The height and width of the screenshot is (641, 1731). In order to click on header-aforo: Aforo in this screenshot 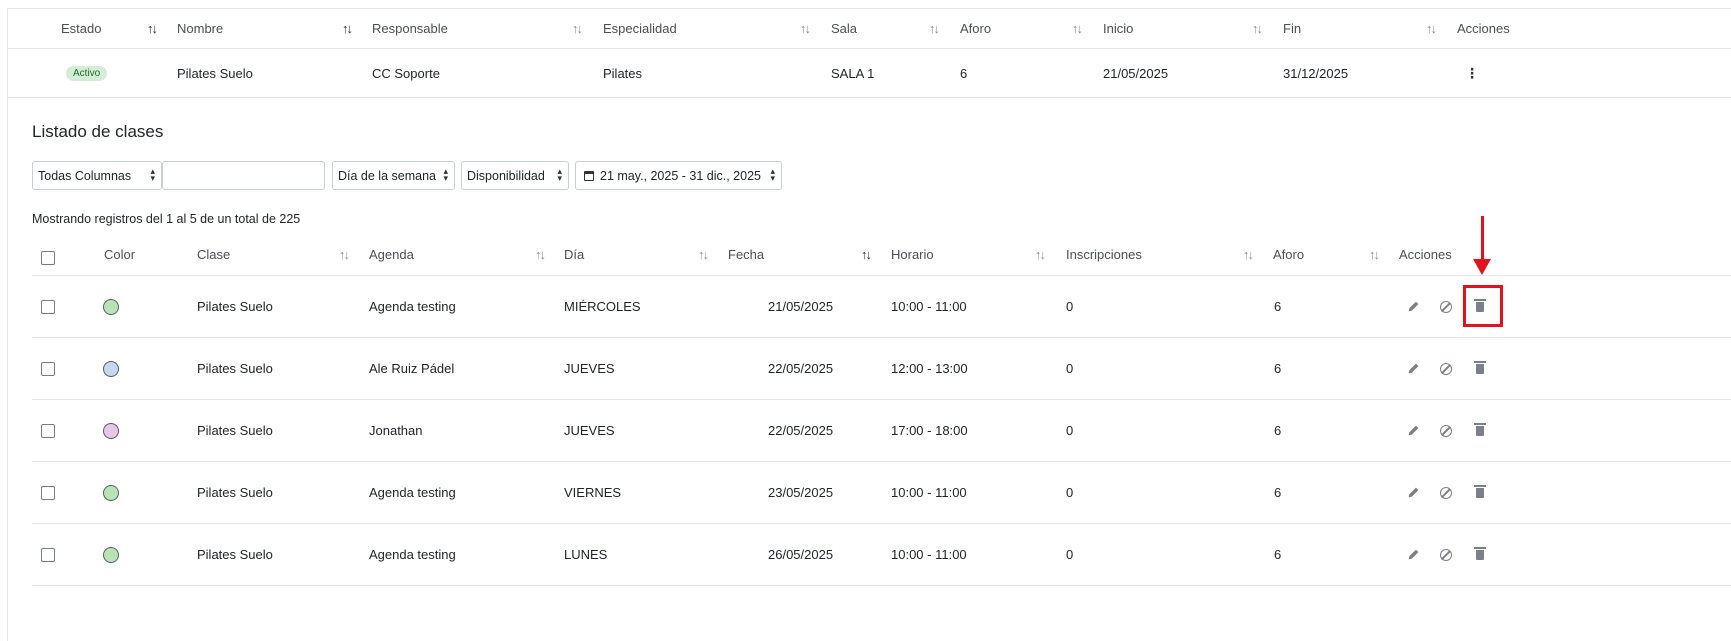, I will do `click(975, 28)`.